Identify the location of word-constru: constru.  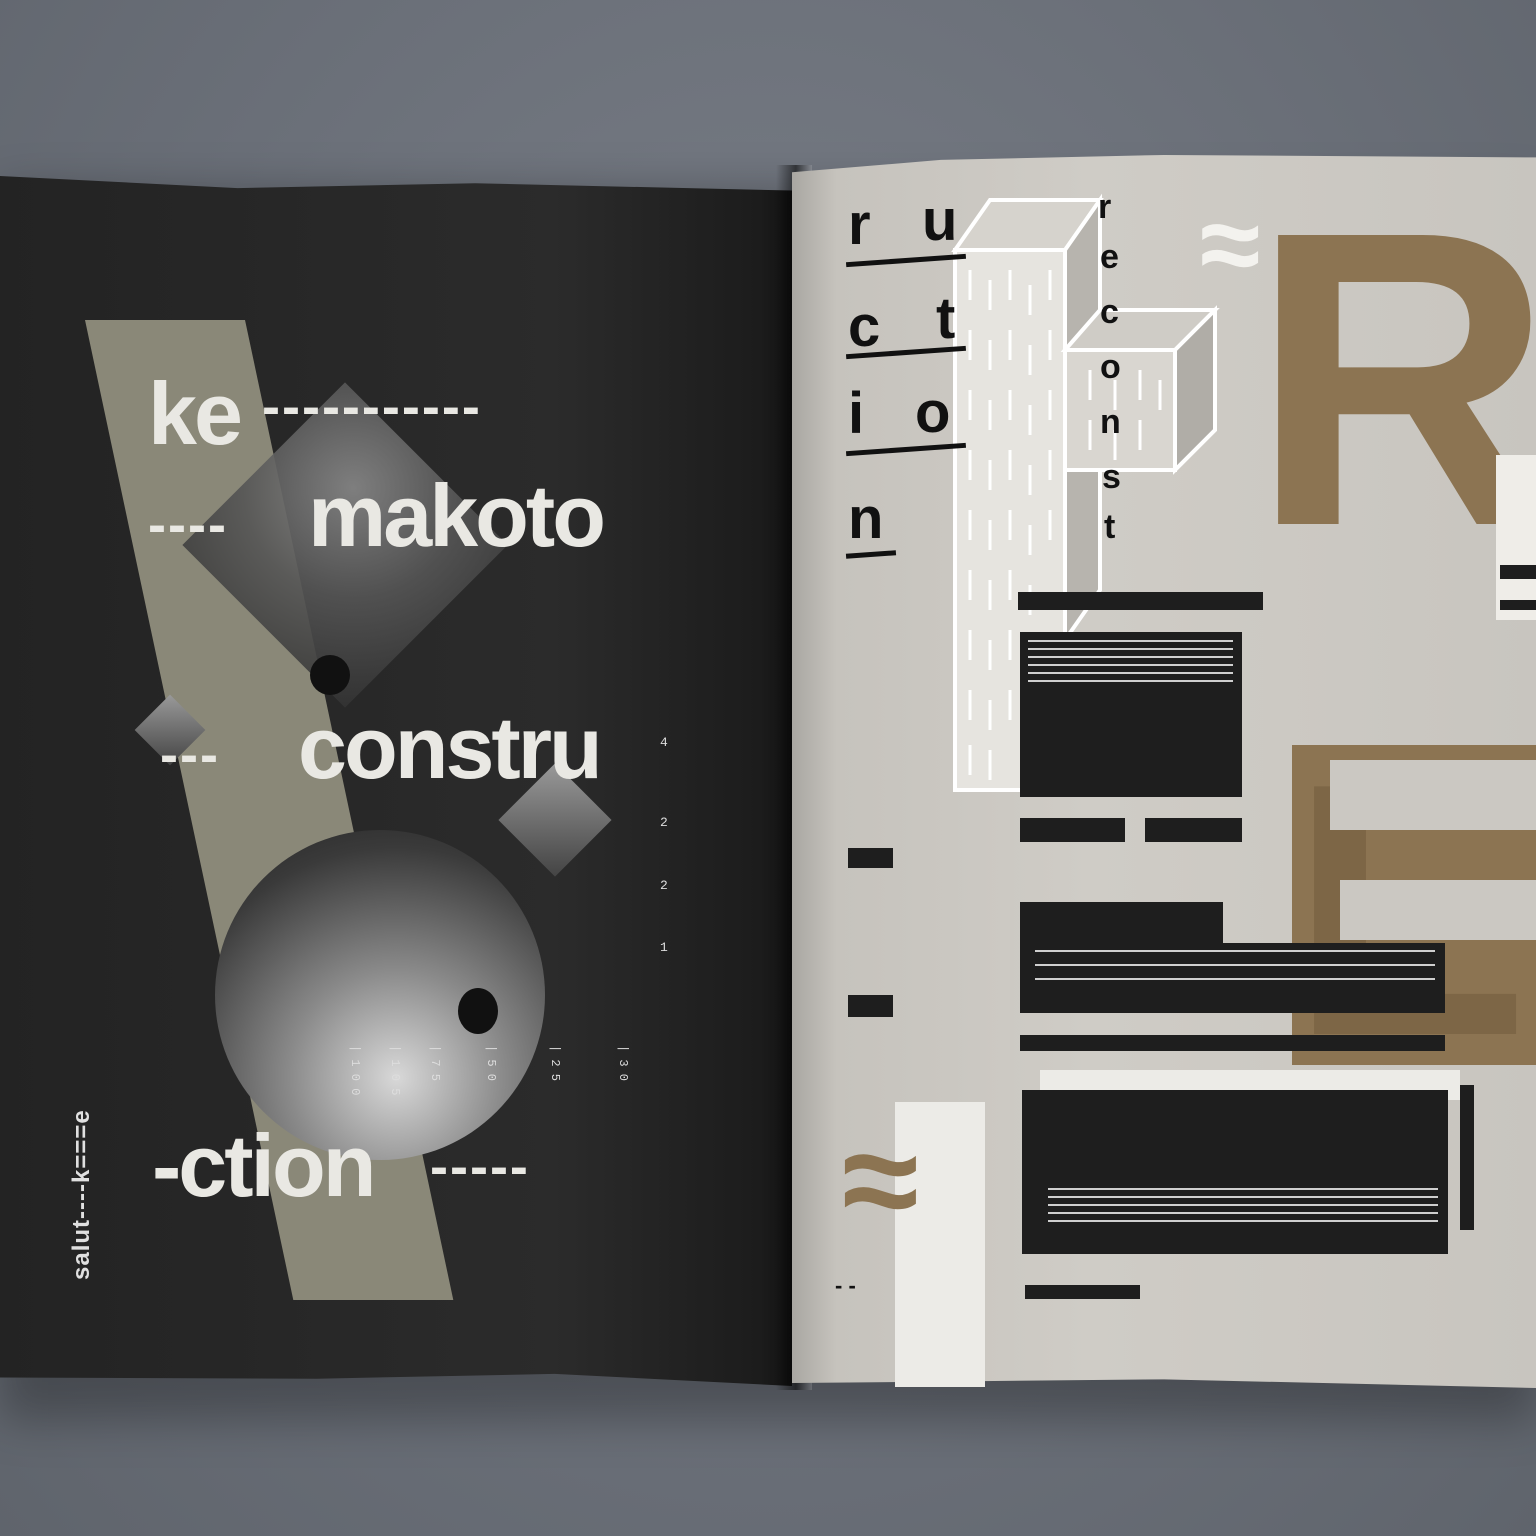
(450, 747).